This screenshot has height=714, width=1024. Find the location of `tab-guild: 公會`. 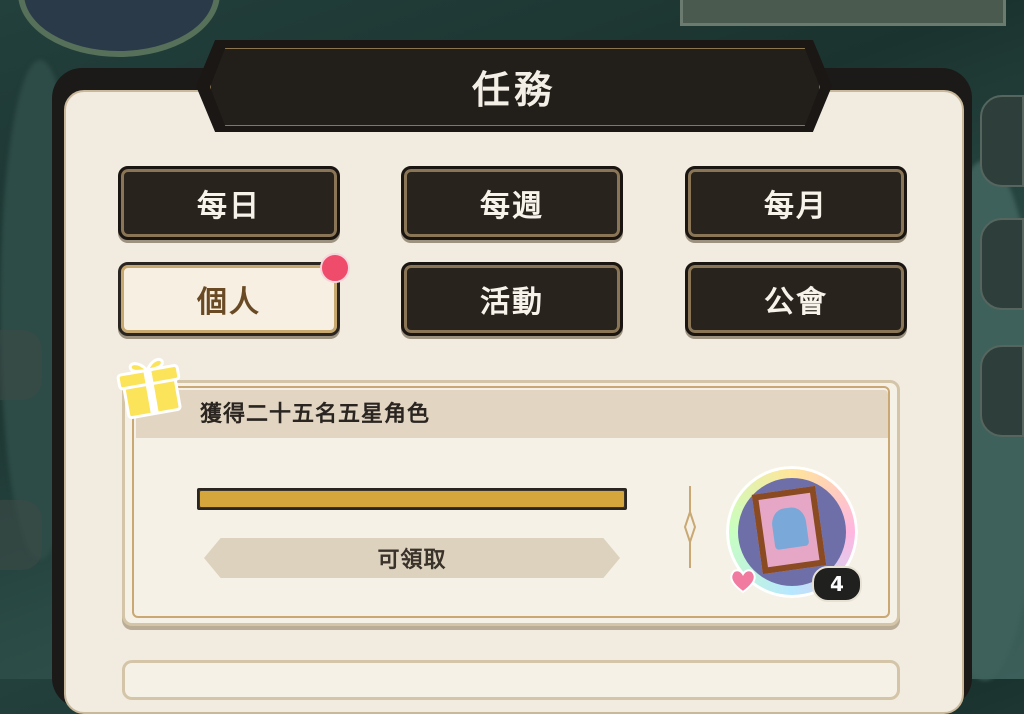

tab-guild: 公會 is located at coordinates (796, 299).